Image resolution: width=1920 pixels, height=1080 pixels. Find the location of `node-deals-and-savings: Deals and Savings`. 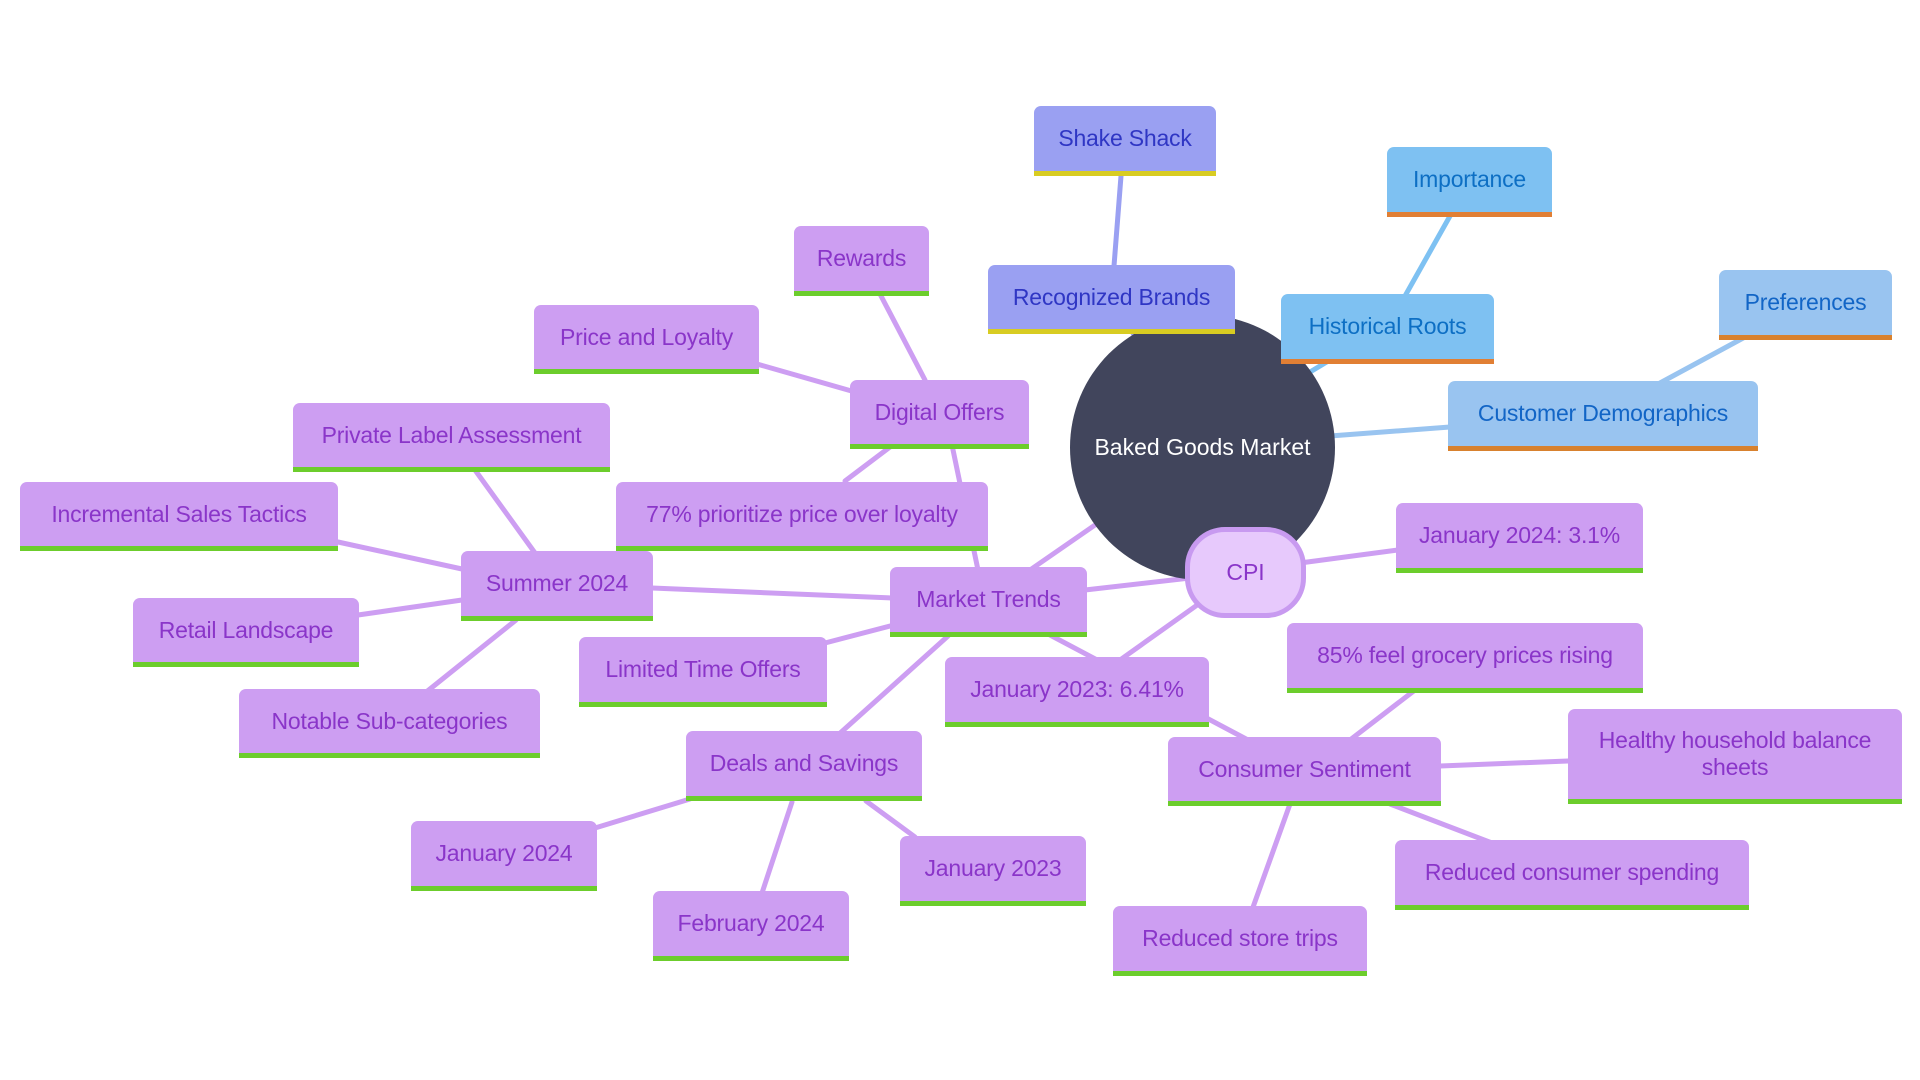

node-deals-and-savings: Deals and Savings is located at coordinates (804, 766).